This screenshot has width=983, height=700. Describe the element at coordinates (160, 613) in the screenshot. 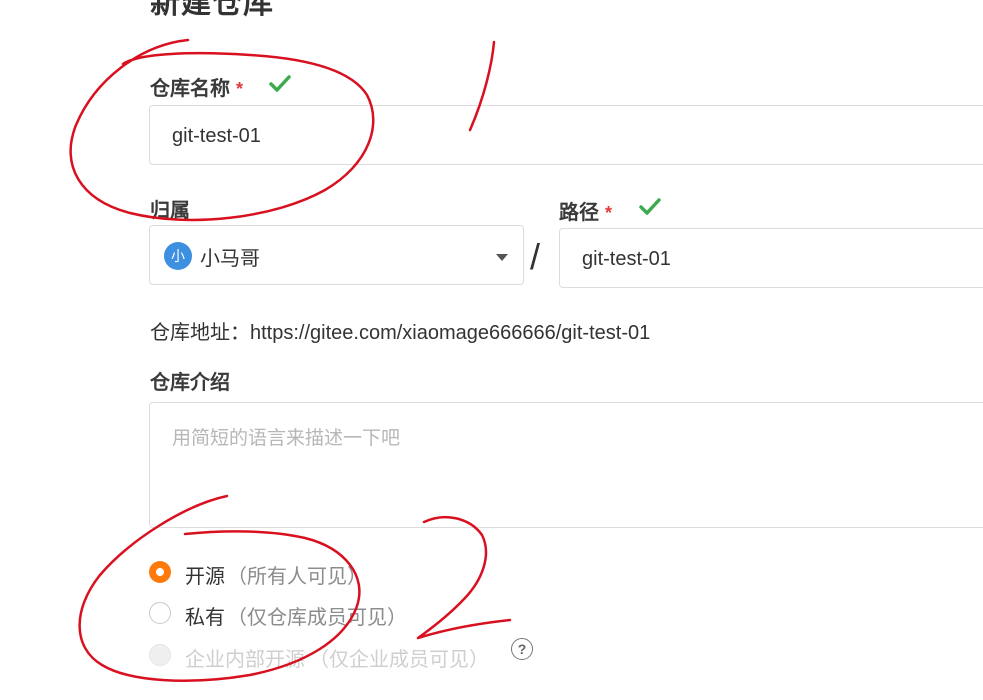

I see `radio-unselected-icon` at that location.